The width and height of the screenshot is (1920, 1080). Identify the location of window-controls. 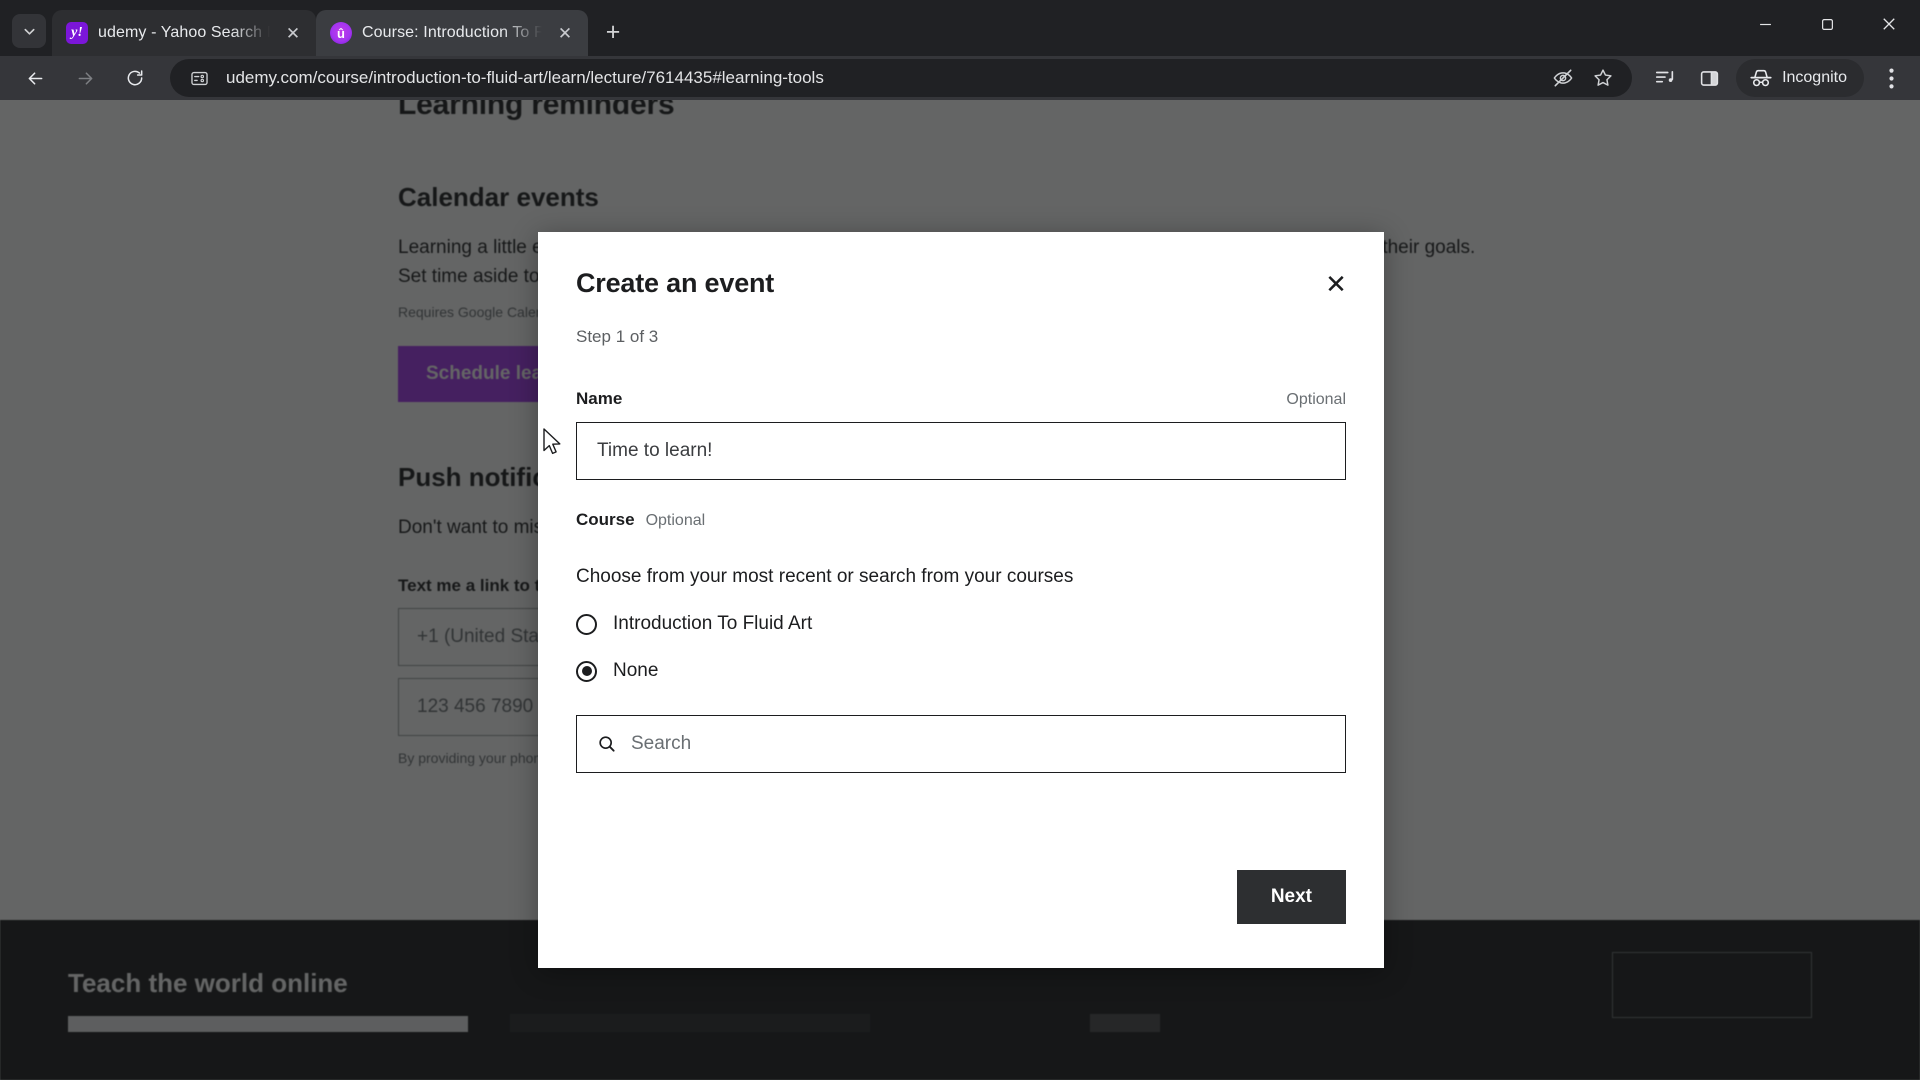
(1827, 24).